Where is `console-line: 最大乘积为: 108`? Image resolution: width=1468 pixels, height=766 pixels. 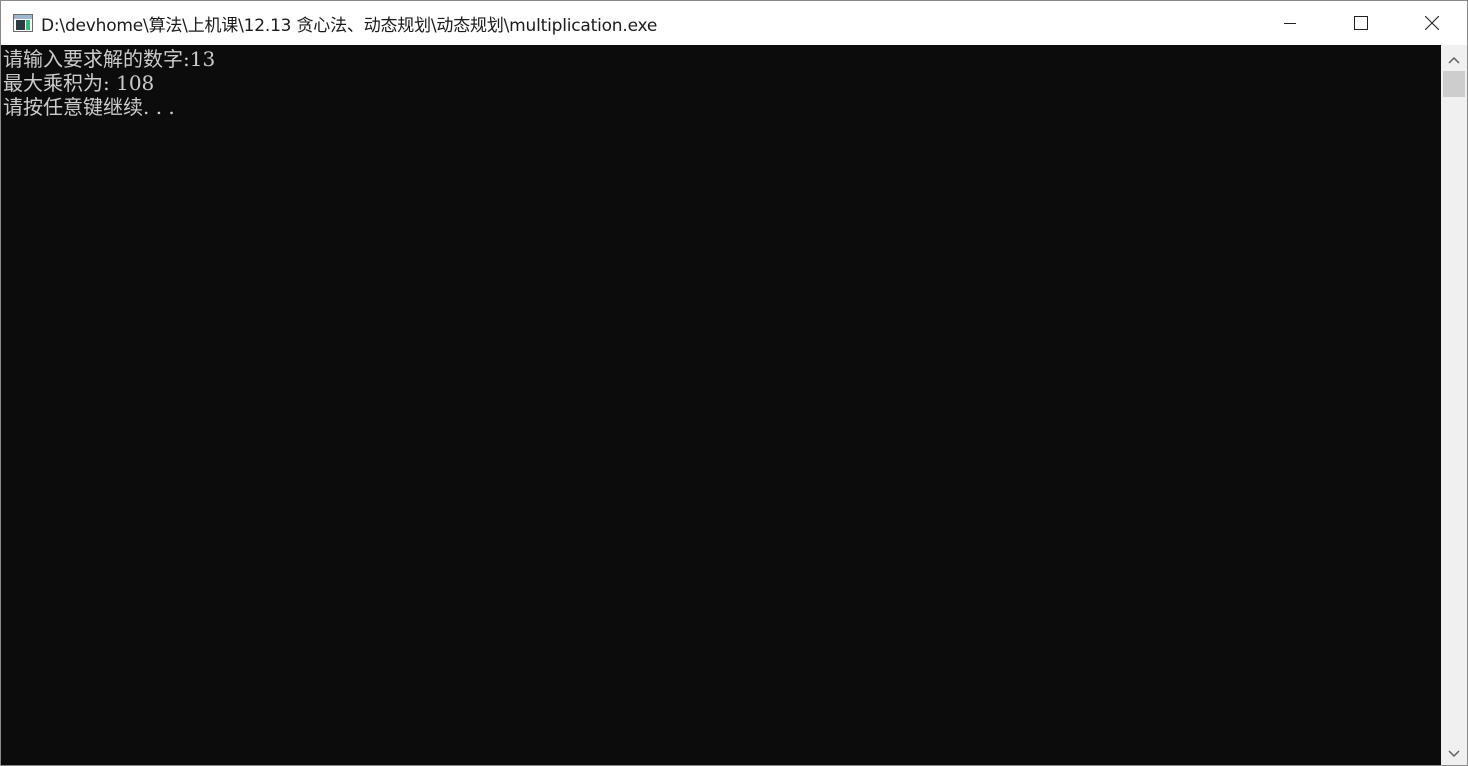
console-line: 最大乘积为: 108 is located at coordinates (79, 83).